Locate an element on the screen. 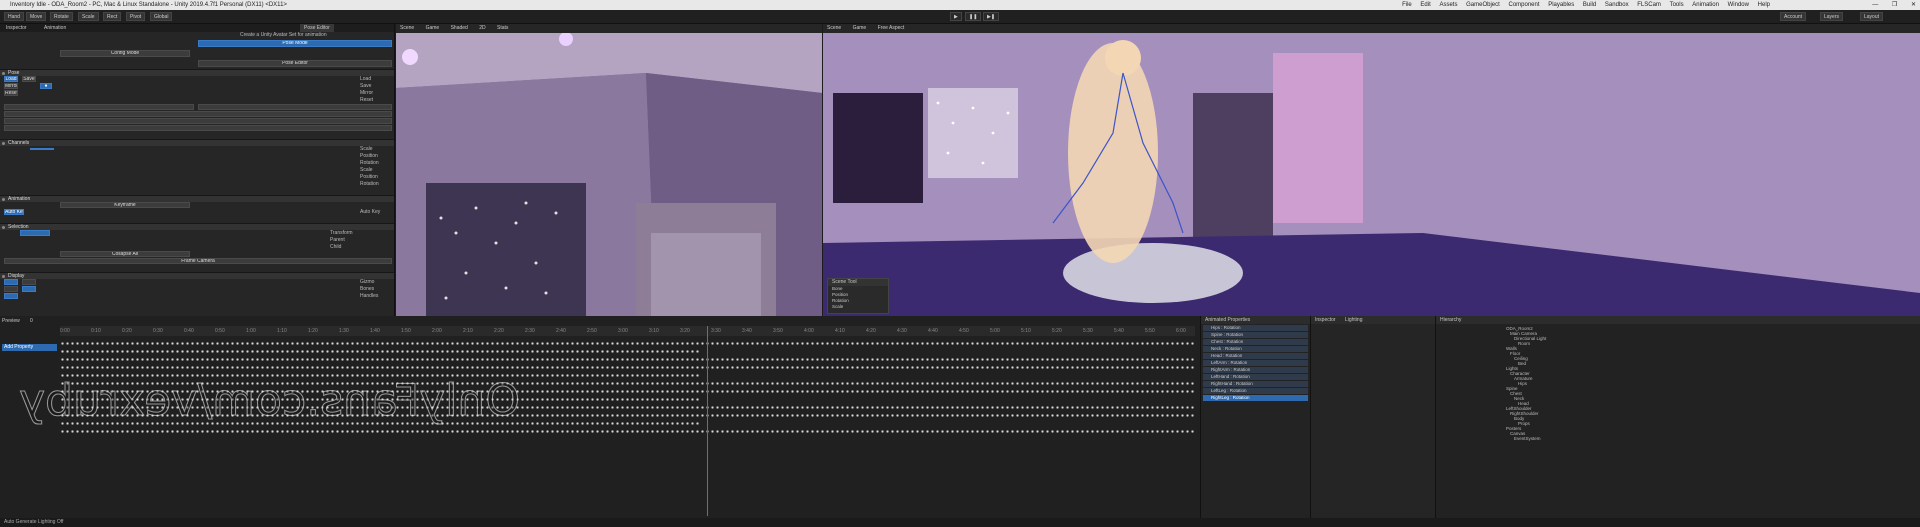 The height and width of the screenshot is (527, 1920). pose-mirror-button: Mirror is located at coordinates (11, 86).